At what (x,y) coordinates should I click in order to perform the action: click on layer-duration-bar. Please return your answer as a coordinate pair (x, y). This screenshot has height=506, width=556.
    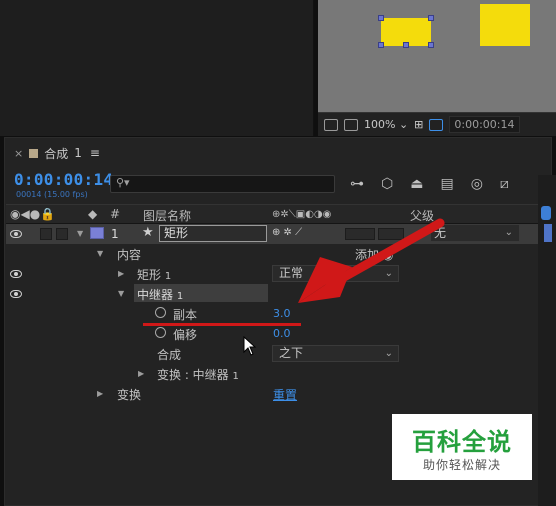
    Looking at the image, I should click on (548, 233).